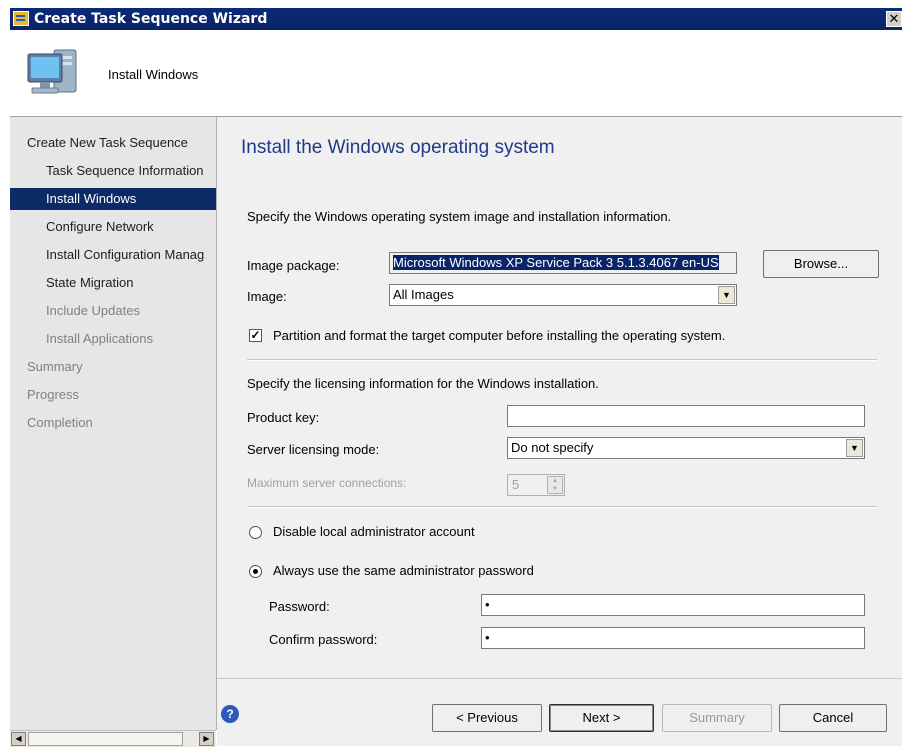  I want to click on wizard-header: Install Windows, so click(456, 73).